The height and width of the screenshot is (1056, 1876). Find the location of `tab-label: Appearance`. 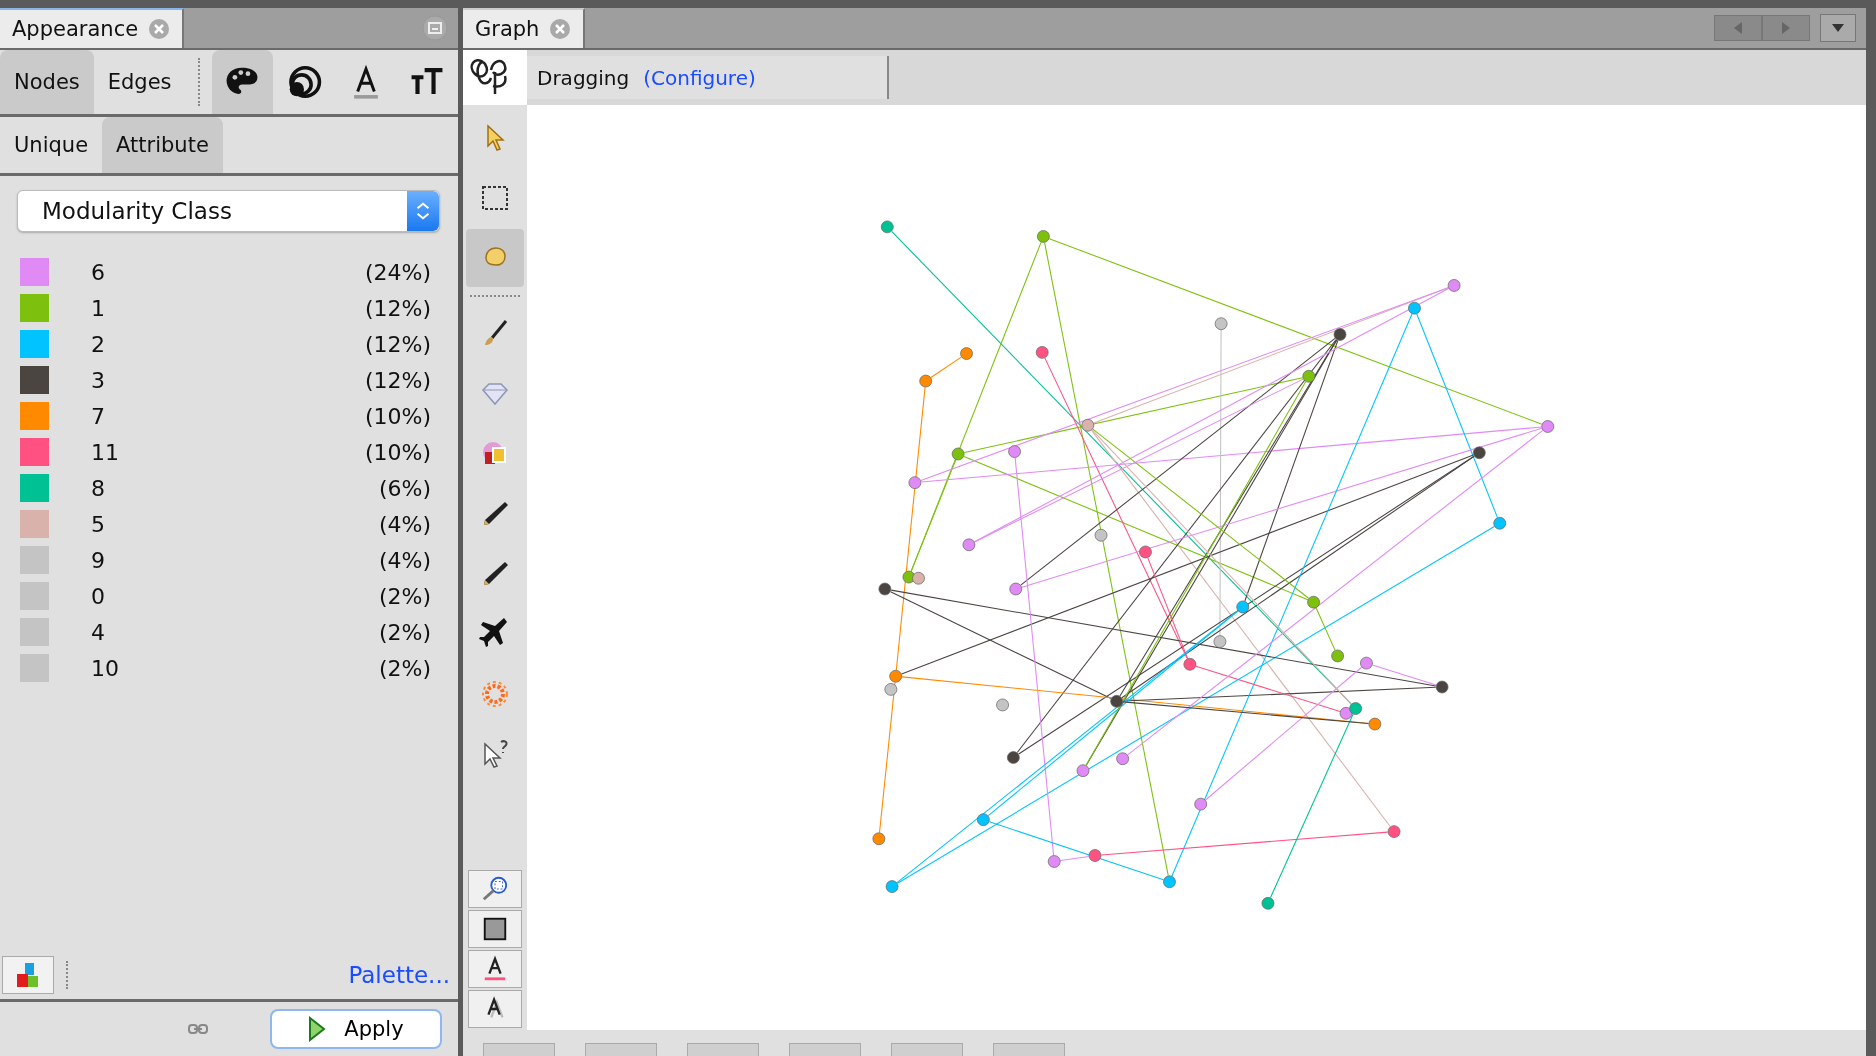

tab-label: Appearance is located at coordinates (75, 29).